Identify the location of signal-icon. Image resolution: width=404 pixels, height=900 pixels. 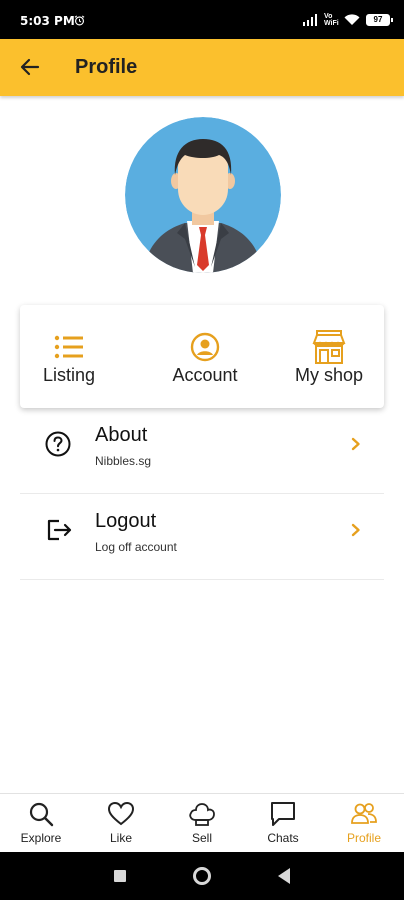
(310, 20).